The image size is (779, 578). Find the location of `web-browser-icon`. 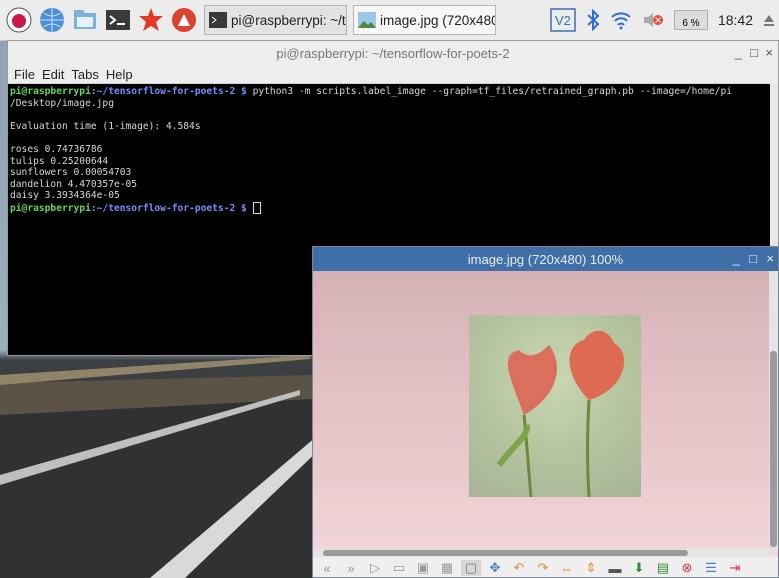

web-browser-icon is located at coordinates (52, 20).